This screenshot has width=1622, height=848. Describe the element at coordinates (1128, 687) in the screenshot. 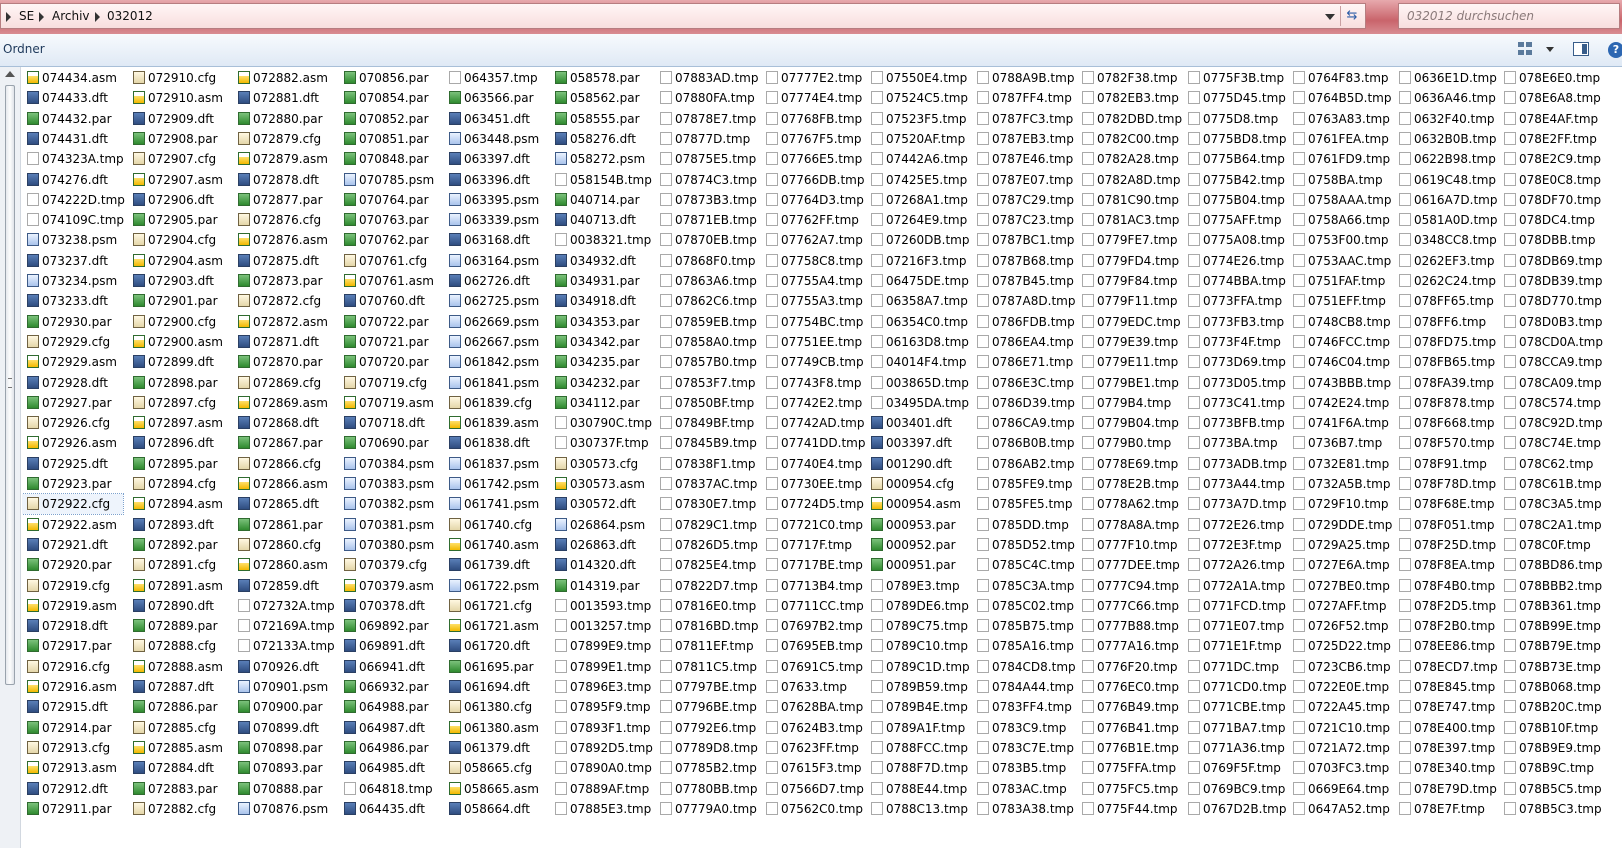

I see `file-item: 0776EC0.tmp` at that location.